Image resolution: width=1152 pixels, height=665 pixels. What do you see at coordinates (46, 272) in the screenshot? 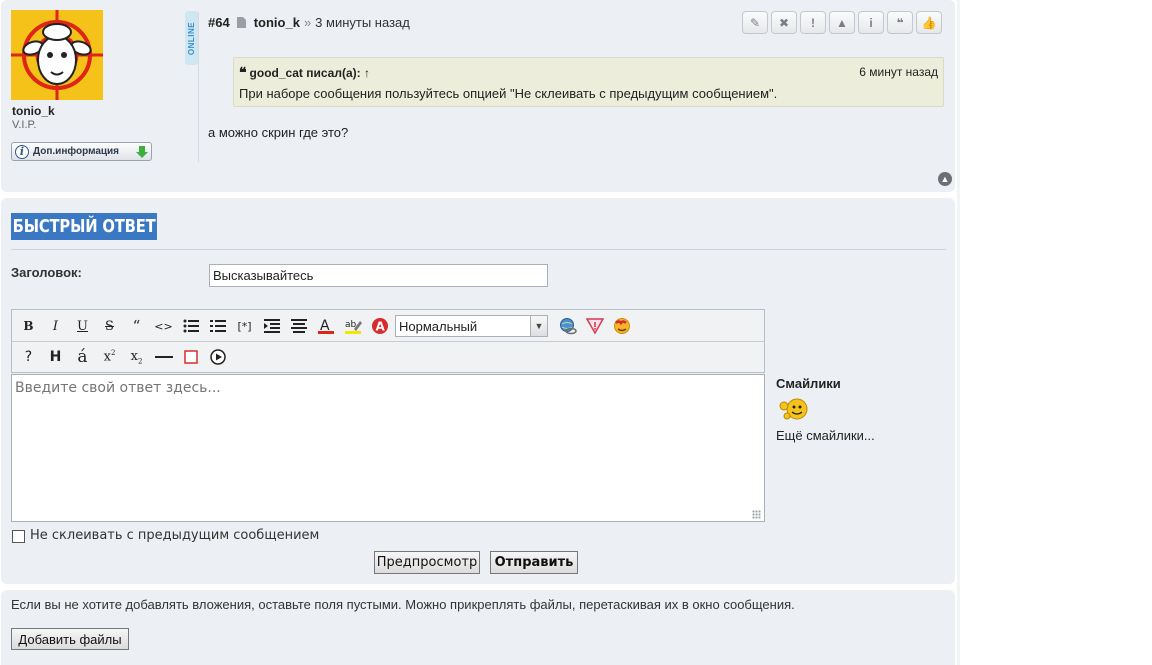
I see `subject-label: Заголовок:` at bounding box center [46, 272].